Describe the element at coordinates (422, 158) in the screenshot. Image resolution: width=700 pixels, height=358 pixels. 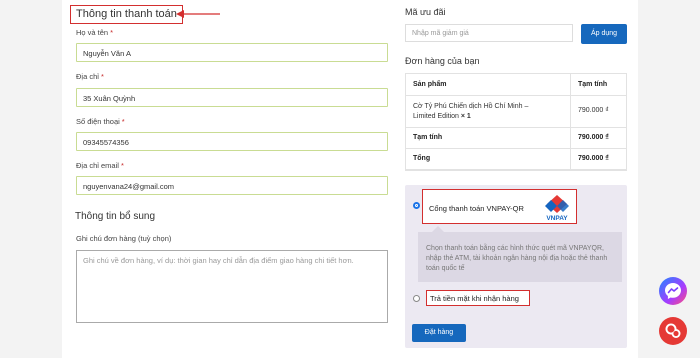
I see `total-label: Tổng` at that location.